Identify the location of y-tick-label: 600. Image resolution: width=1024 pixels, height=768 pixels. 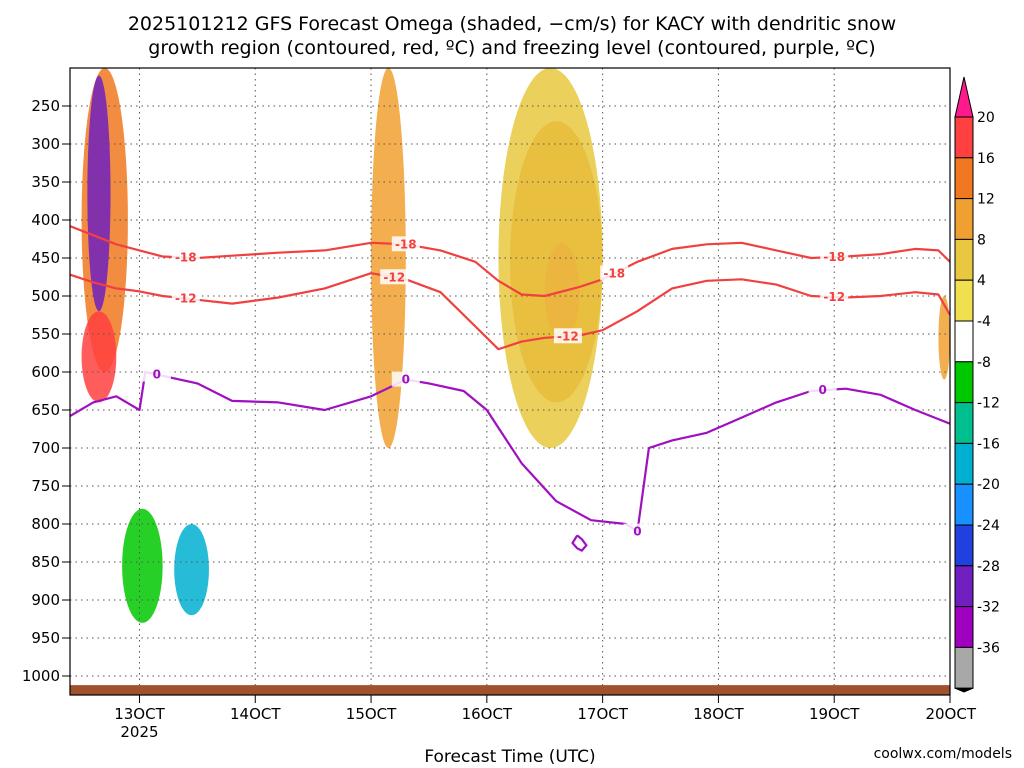
(45, 372).